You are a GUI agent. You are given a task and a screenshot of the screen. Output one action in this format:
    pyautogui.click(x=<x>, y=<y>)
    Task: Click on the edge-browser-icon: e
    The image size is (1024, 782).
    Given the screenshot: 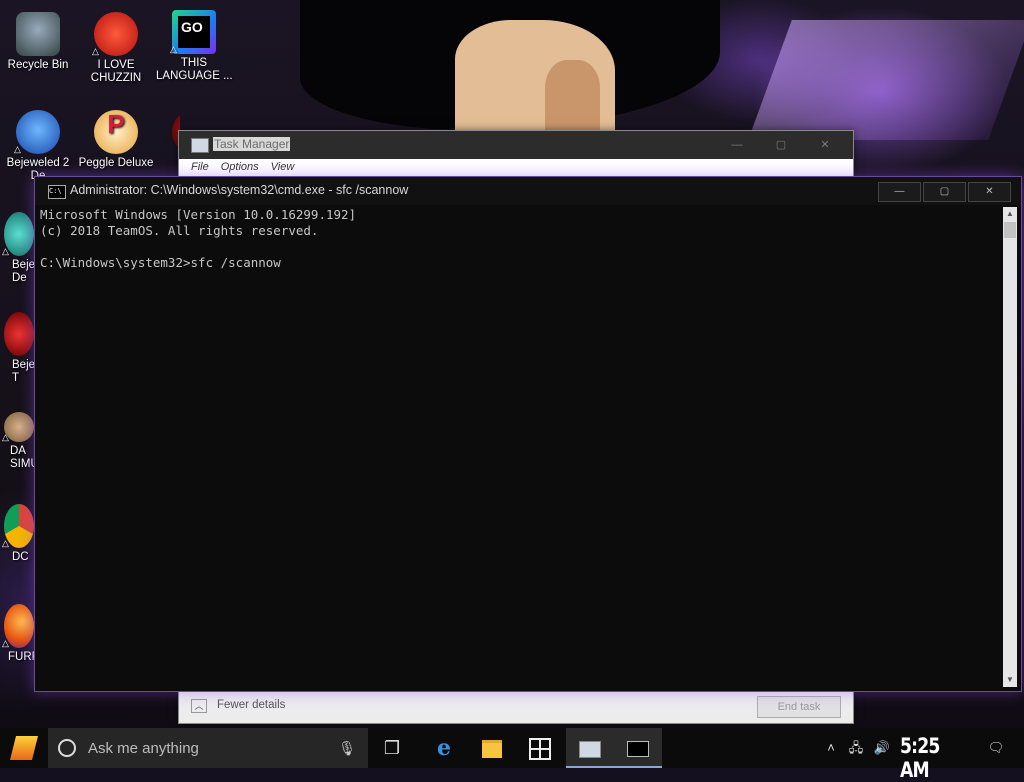 What is the action you would take?
    pyautogui.click(x=444, y=748)
    